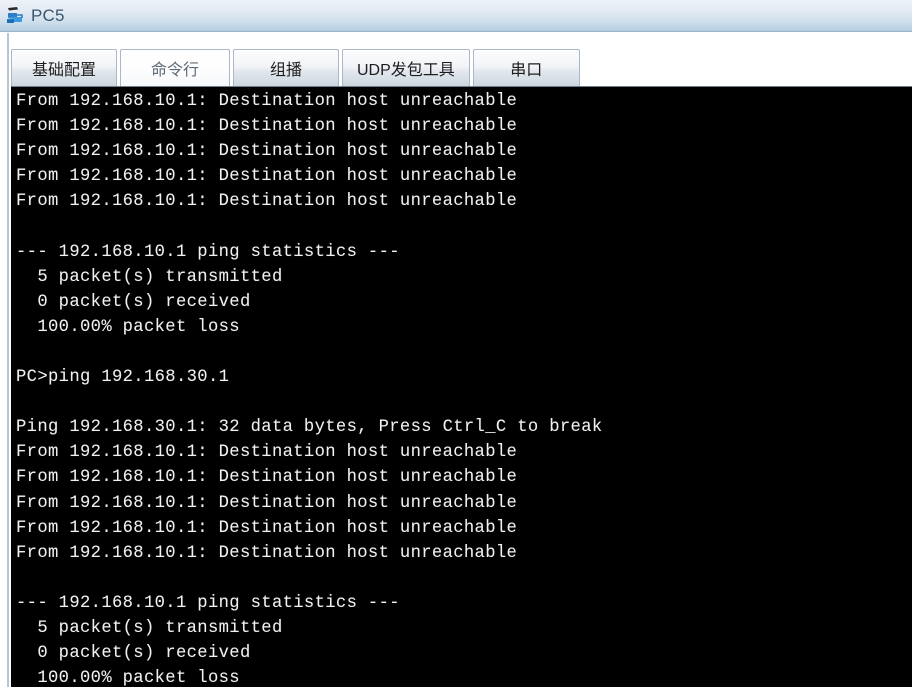  What do you see at coordinates (456, 16) in the screenshot?
I see `window-titlebar: PC5` at bounding box center [456, 16].